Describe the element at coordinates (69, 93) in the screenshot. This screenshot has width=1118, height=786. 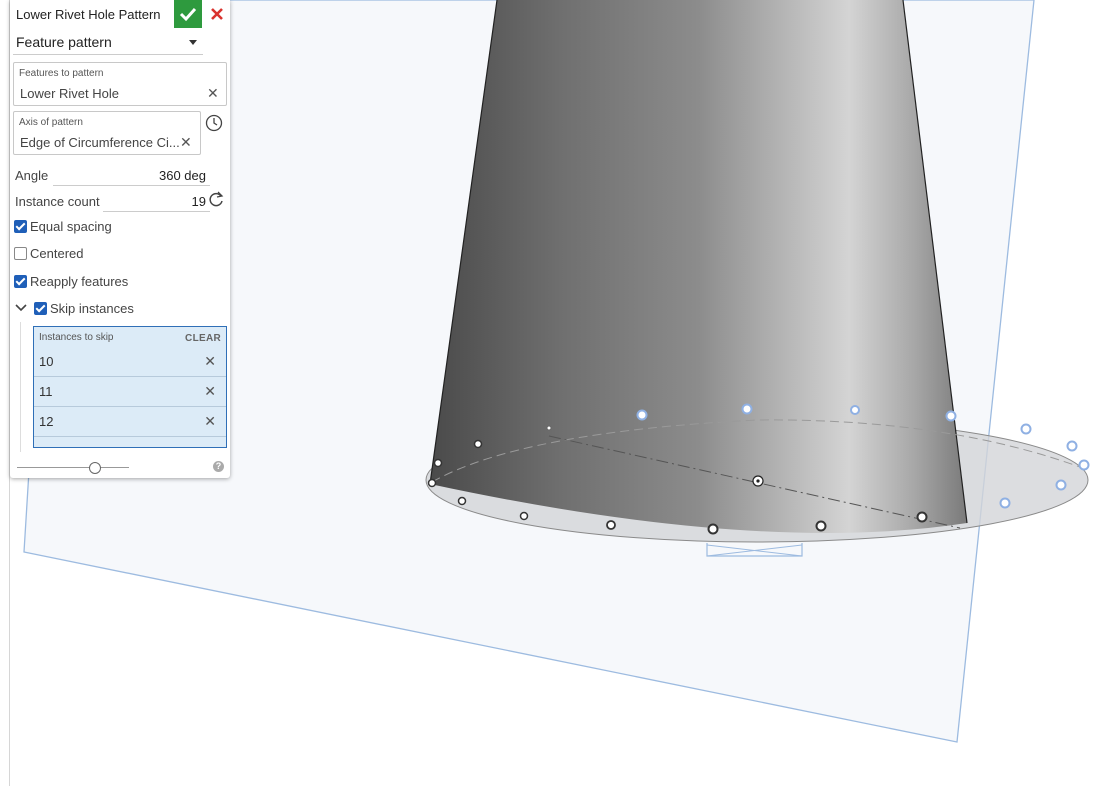
I see `features-to-pattern-value: Lower Rivet Hole` at that location.